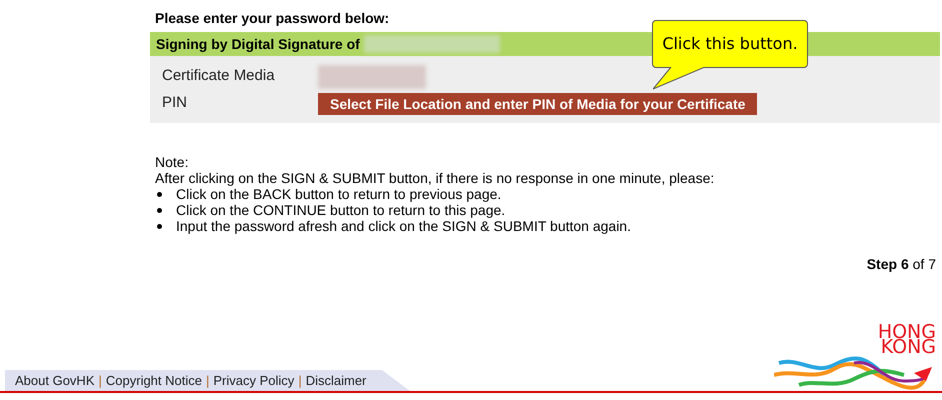  I want to click on callout-tail-icon, so click(679, 79).